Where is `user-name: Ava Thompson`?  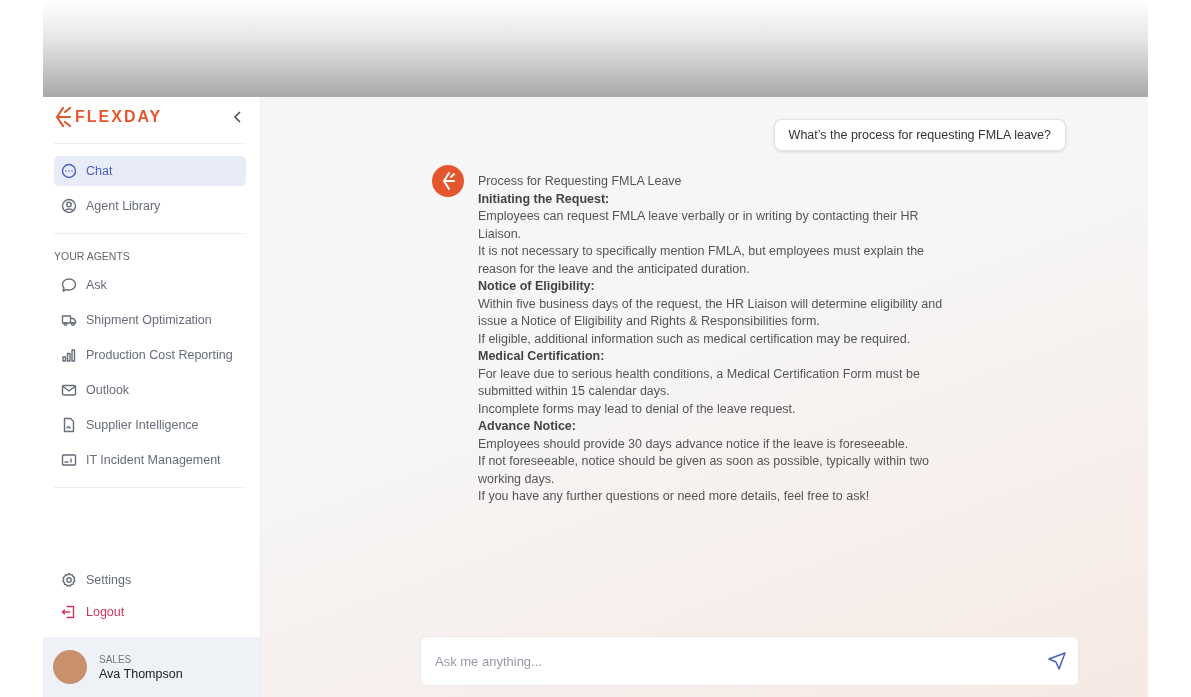
user-name: Ava Thompson is located at coordinates (141, 673).